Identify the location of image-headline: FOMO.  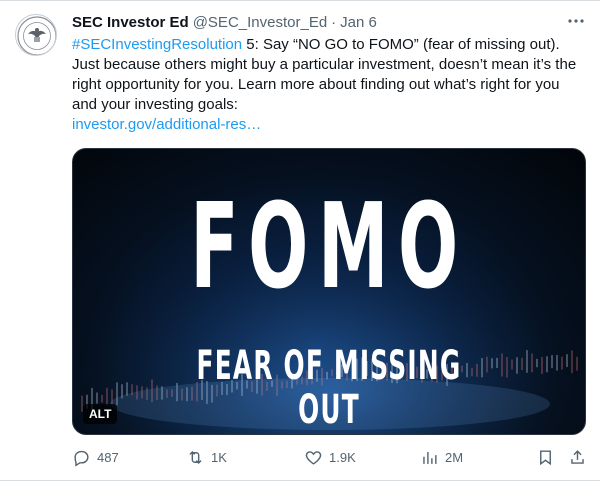
(329, 246).